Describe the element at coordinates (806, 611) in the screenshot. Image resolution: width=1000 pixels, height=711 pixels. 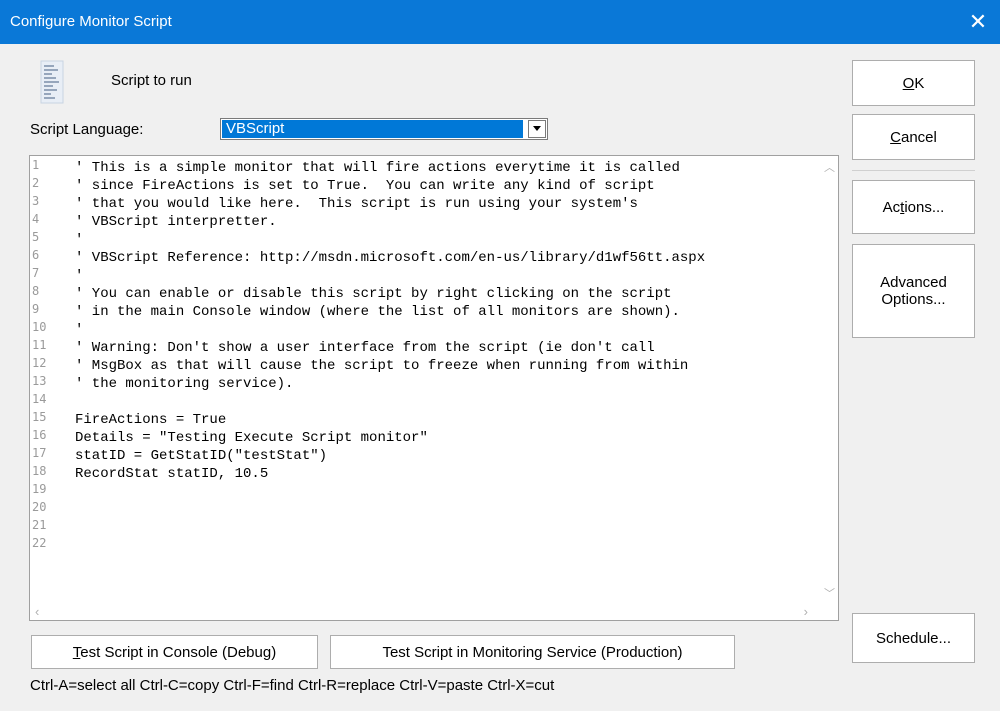
I see `scroll-right-icon: ›` at that location.